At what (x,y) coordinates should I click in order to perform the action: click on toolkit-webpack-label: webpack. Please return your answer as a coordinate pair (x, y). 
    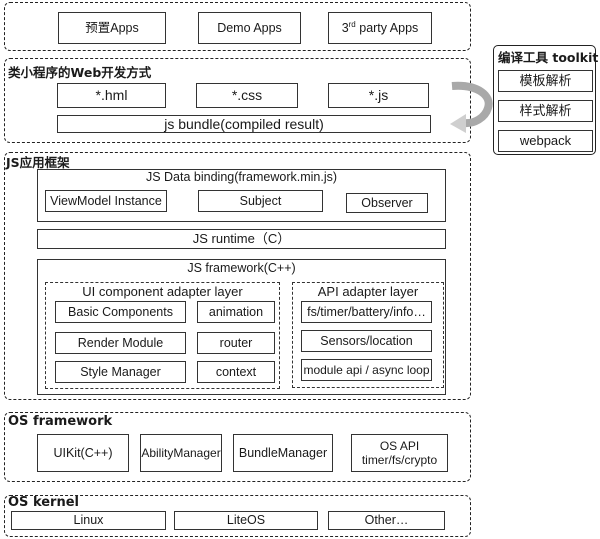
    Looking at the image, I should click on (545, 141).